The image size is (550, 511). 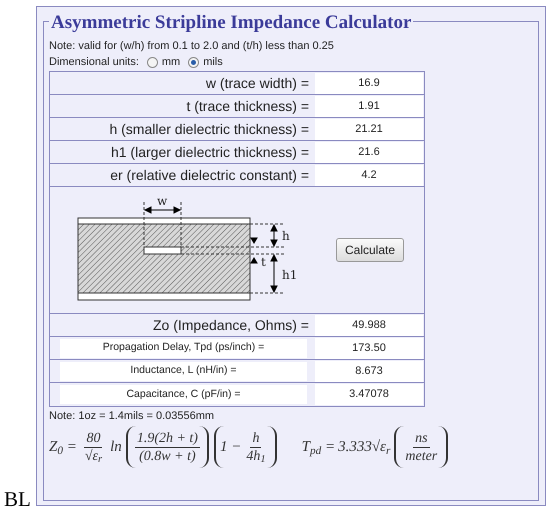 What do you see at coordinates (369, 371) in the screenshot?
I see `result-value: 8.673` at bounding box center [369, 371].